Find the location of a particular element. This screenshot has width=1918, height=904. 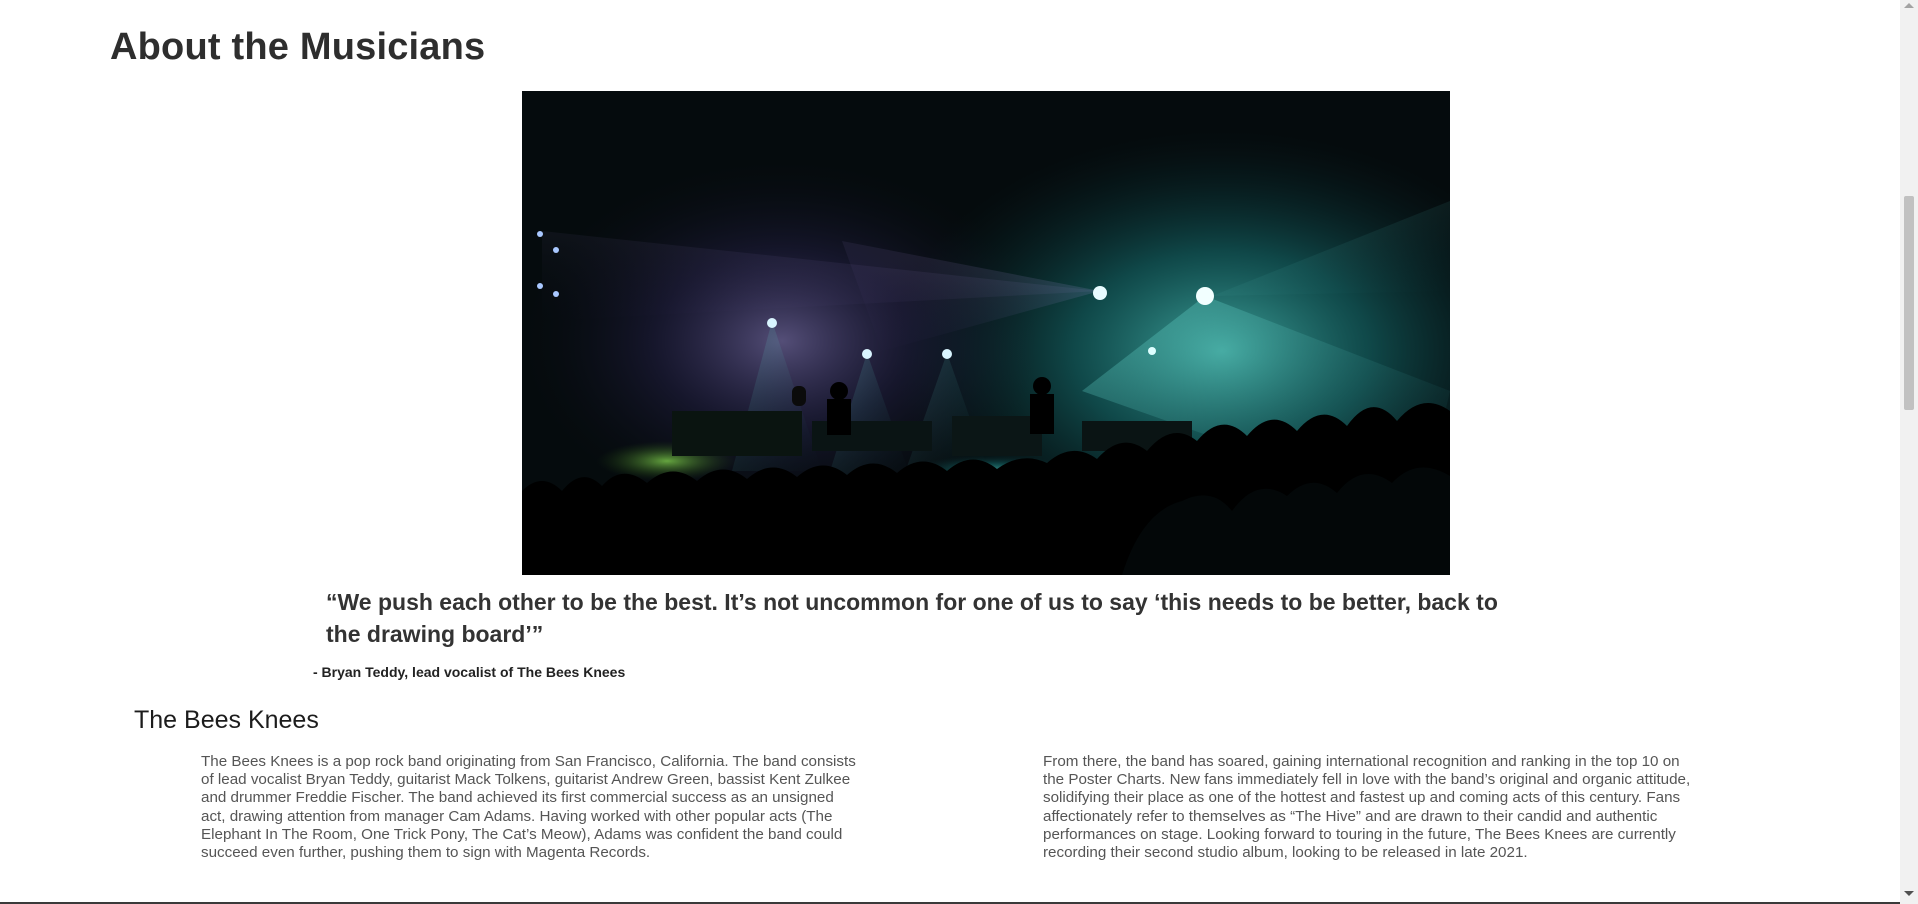

scrollbar-thumb is located at coordinates (1909, 303).